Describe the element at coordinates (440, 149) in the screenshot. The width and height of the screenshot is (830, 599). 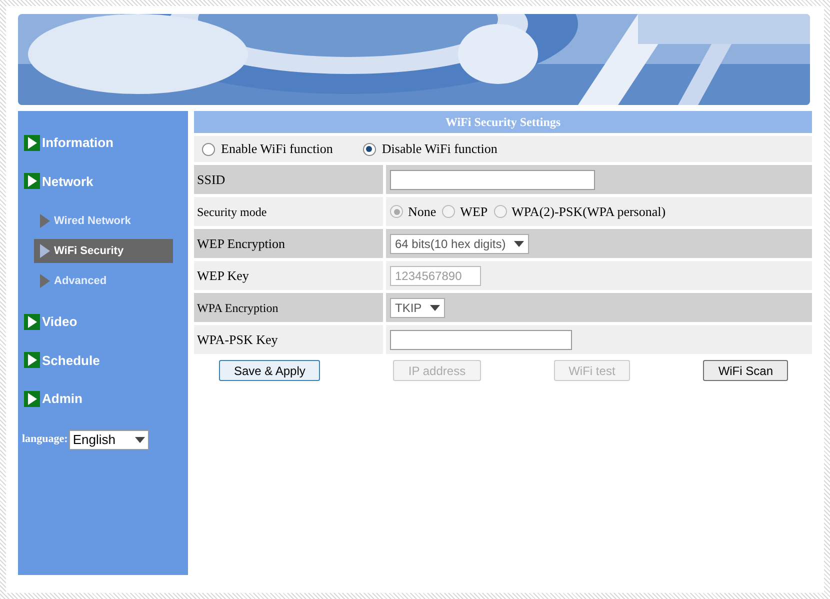
I see `radio-label: Disable WiFi function` at that location.